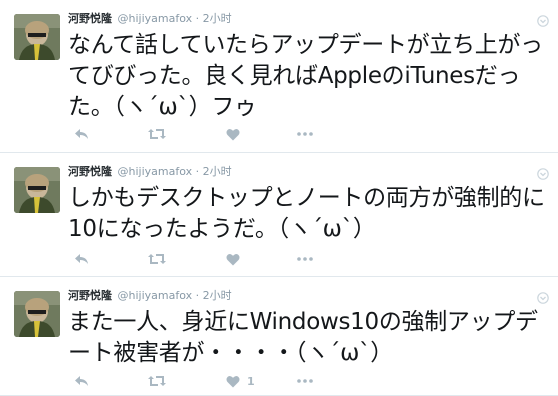 The height and width of the screenshot is (396, 558). Describe the element at coordinates (303, 337) in the screenshot. I see `tweet-text: また一人、身近にWindows10の強制アップデート被害者が・・・・（ヽ´ω`）` at that location.